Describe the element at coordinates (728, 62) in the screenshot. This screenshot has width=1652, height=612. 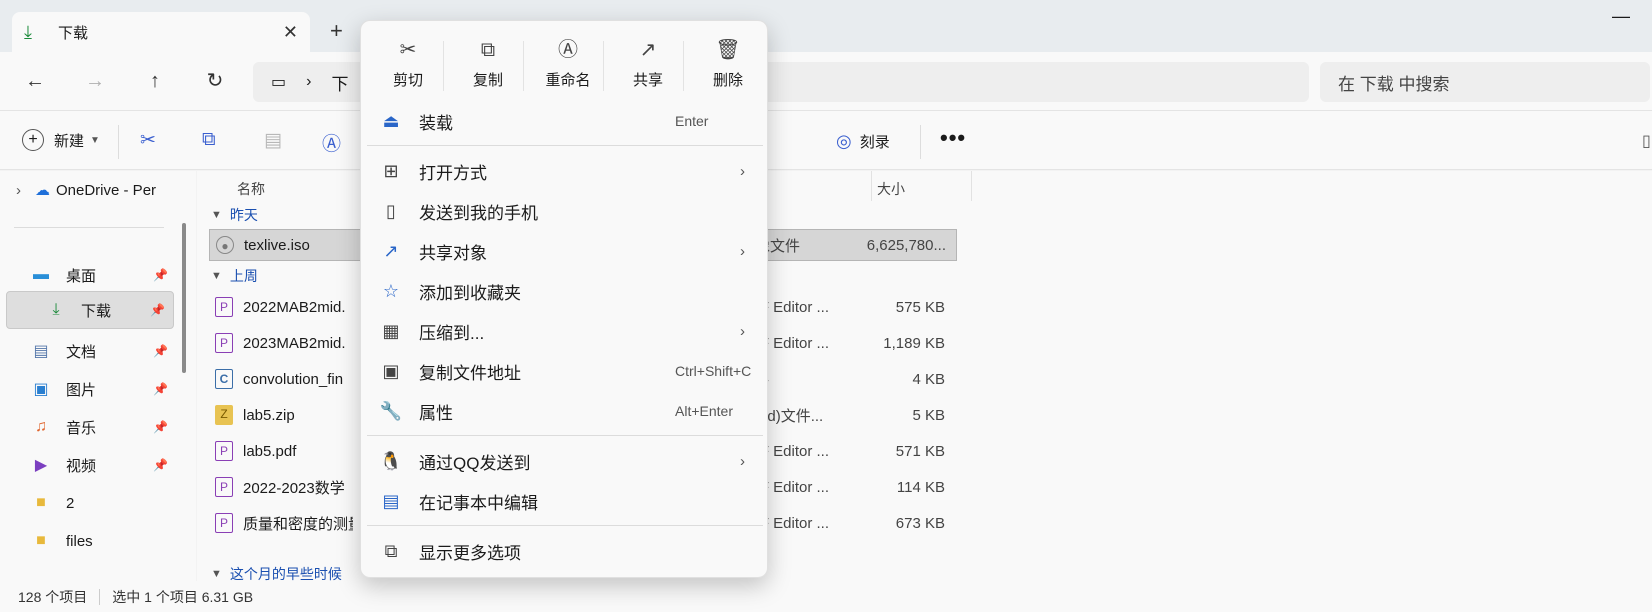
I see `delete-button: 🗑 删除` at that location.